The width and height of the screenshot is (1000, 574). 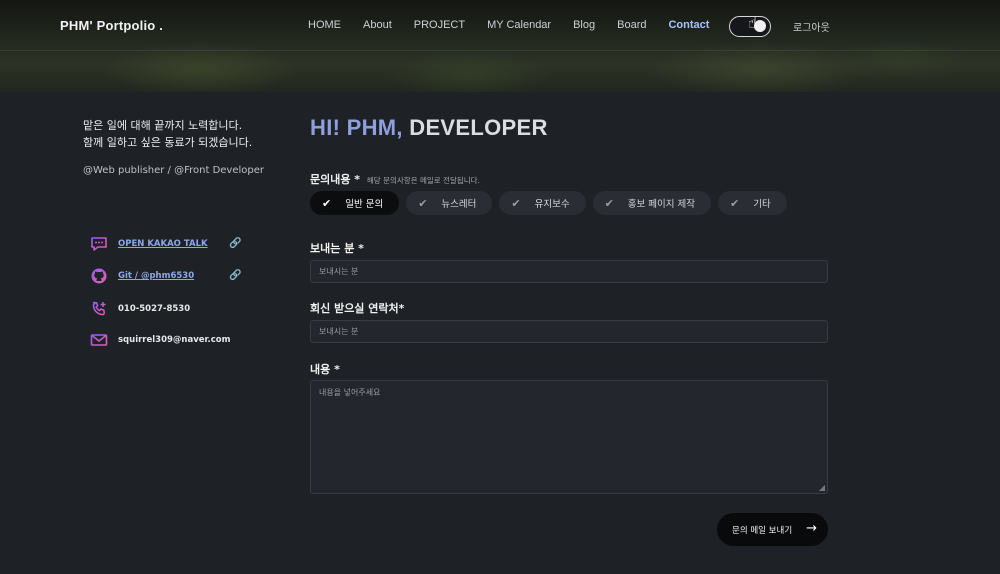 What do you see at coordinates (811, 26) in the screenshot?
I see `logout-link: 로그아웃` at bounding box center [811, 26].